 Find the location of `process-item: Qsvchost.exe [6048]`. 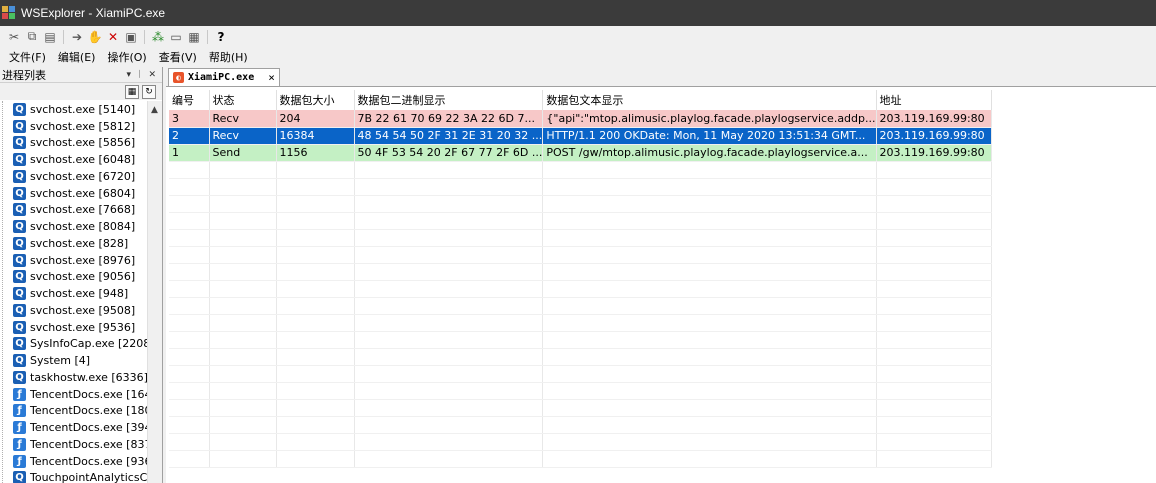

process-item: Qsvchost.exe [6048] is located at coordinates (74, 159).